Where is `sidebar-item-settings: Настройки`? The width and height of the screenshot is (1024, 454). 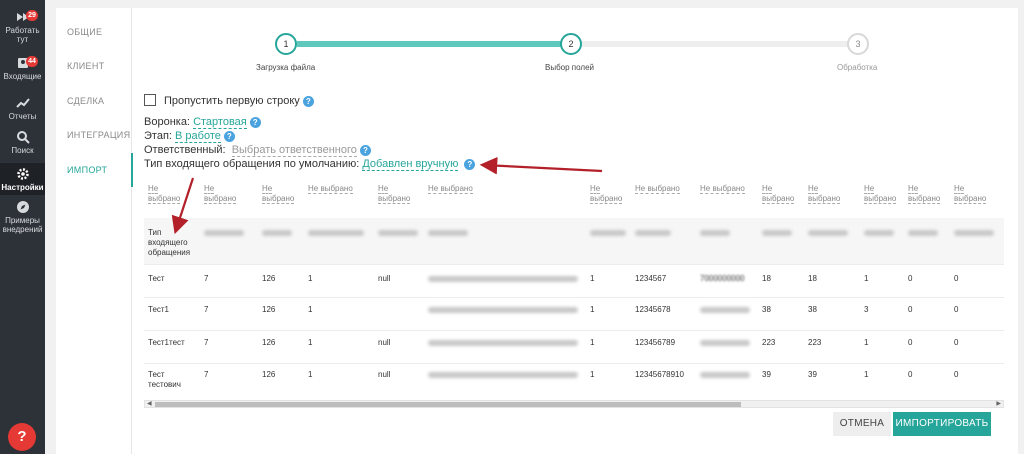 sidebar-item-settings: Настройки is located at coordinates (22, 179).